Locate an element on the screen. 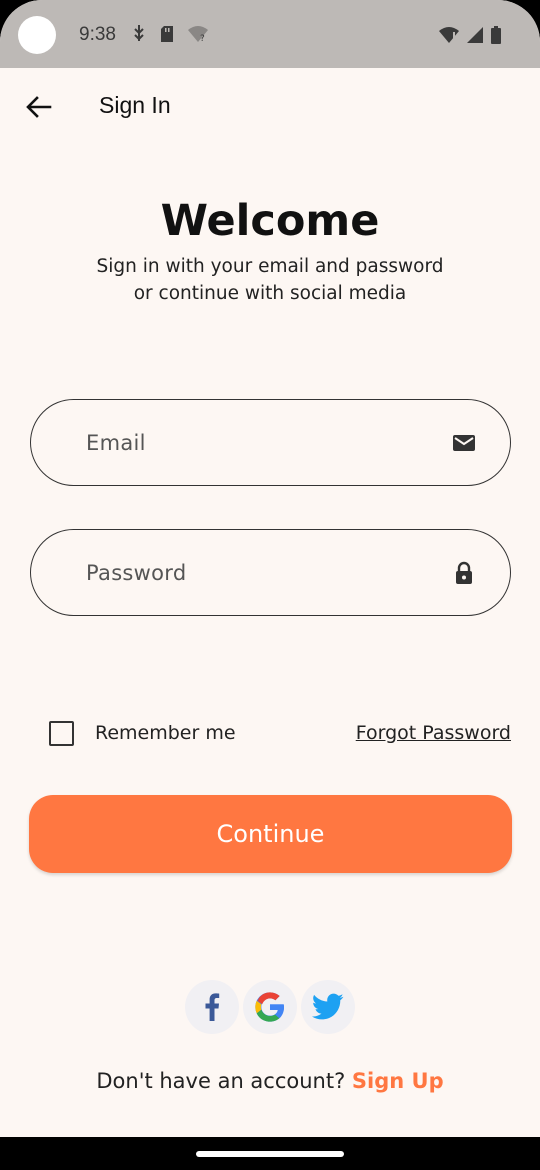  signup-link: Sign Up is located at coordinates (398, 1081).